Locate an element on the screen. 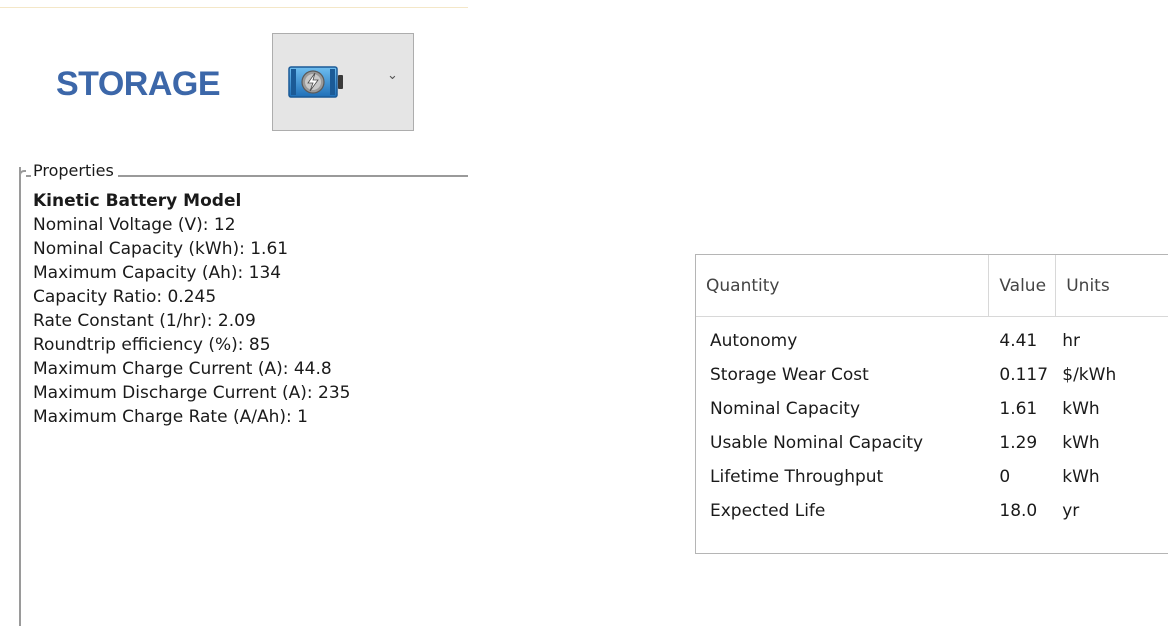  value-cell: 0 is located at coordinates (1005, 477).